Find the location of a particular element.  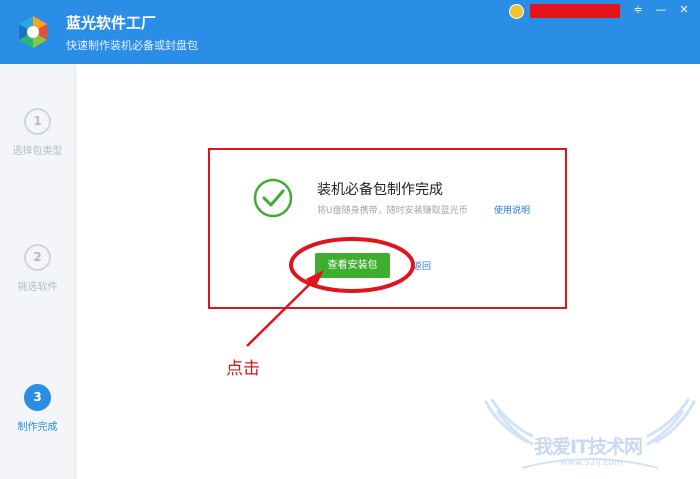

step-label-1: 选择包类型 is located at coordinates (37, 151).